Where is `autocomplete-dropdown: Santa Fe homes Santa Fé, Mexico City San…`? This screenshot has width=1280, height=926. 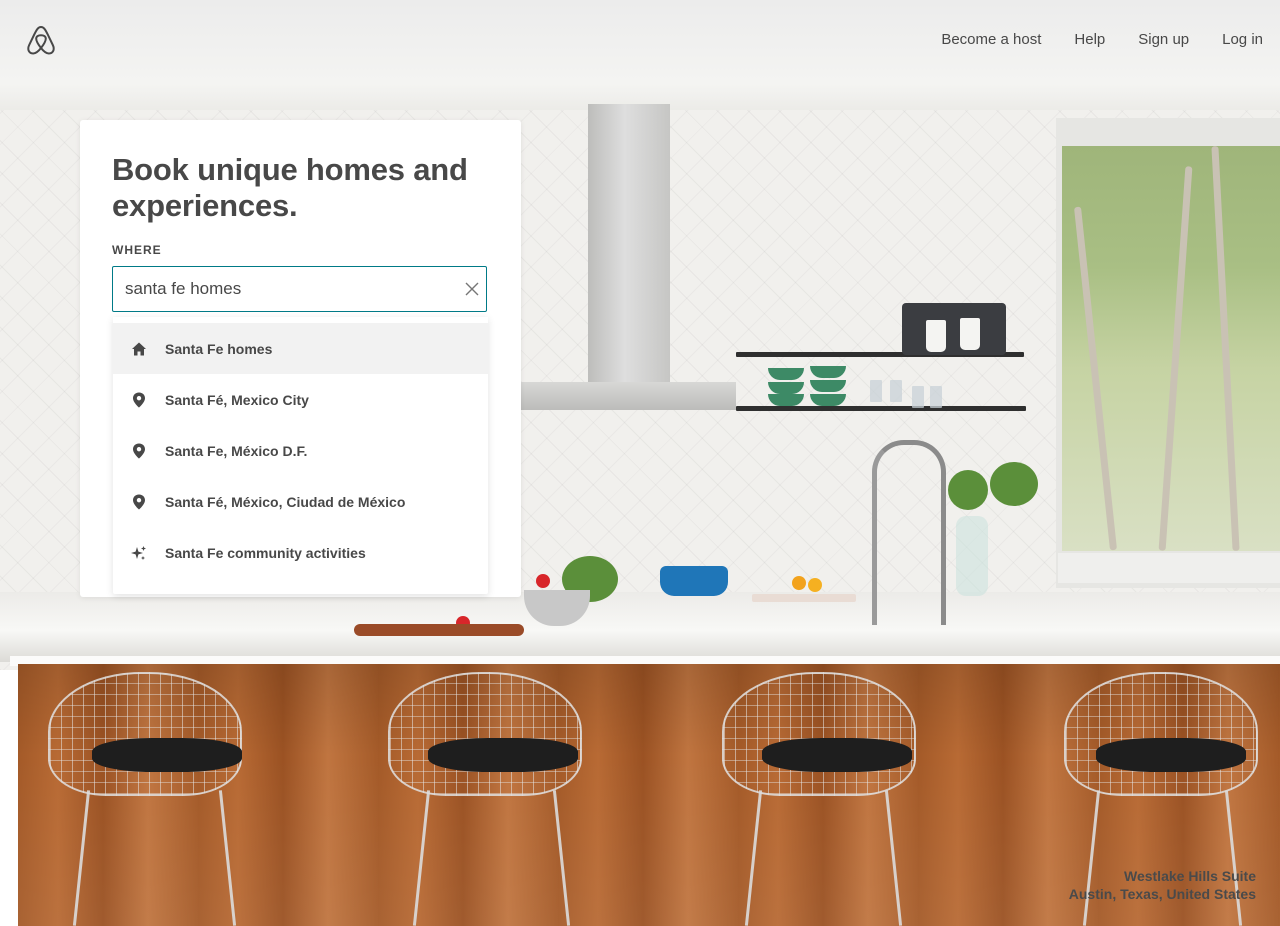 autocomplete-dropdown: Santa Fe homes Santa Fé, Mexico City San… is located at coordinates (300, 455).